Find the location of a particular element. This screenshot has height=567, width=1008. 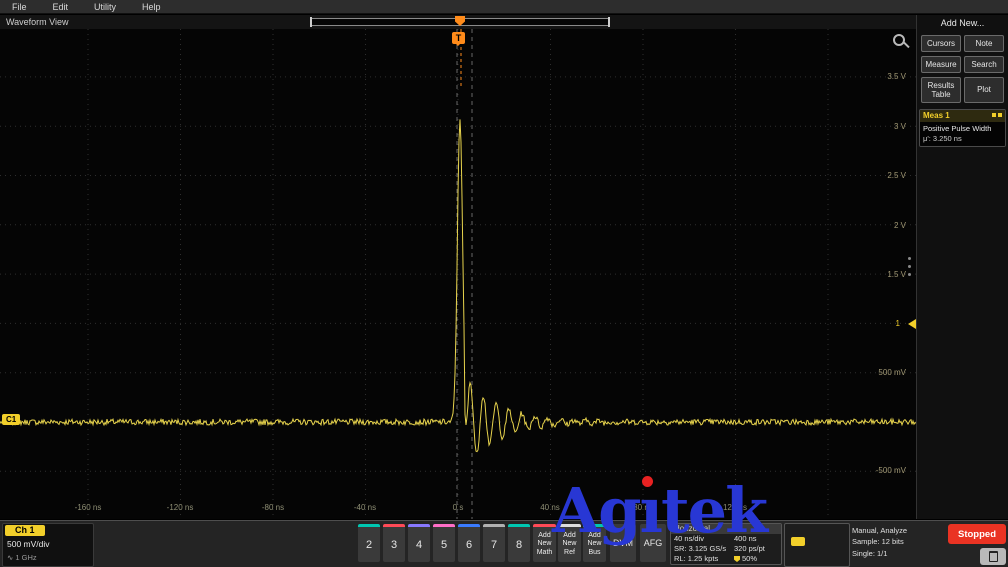

dvm-button: DVM is located at coordinates (623, 543).